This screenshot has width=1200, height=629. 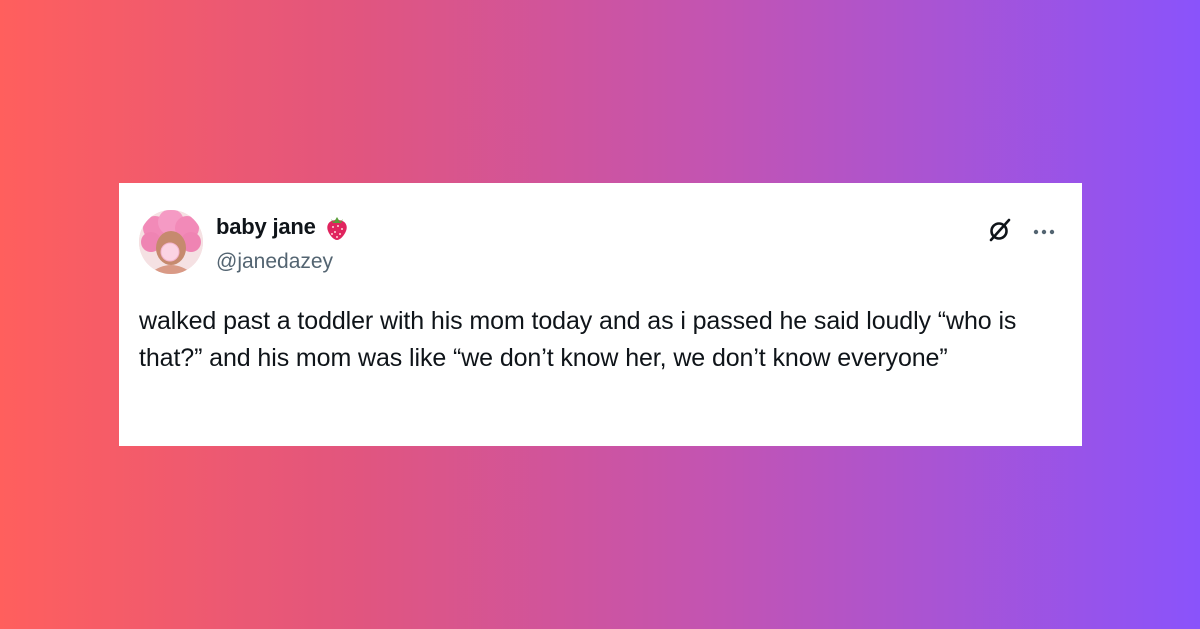 I want to click on grok-button, so click(x=1000, y=232).